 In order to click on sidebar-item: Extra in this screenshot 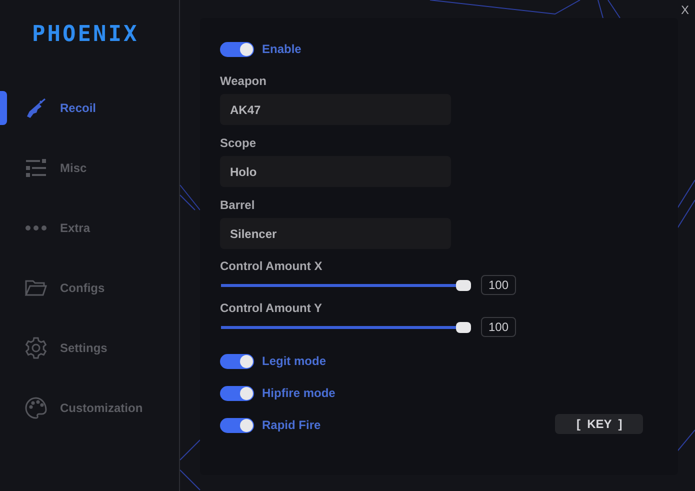, I will do `click(89, 228)`.